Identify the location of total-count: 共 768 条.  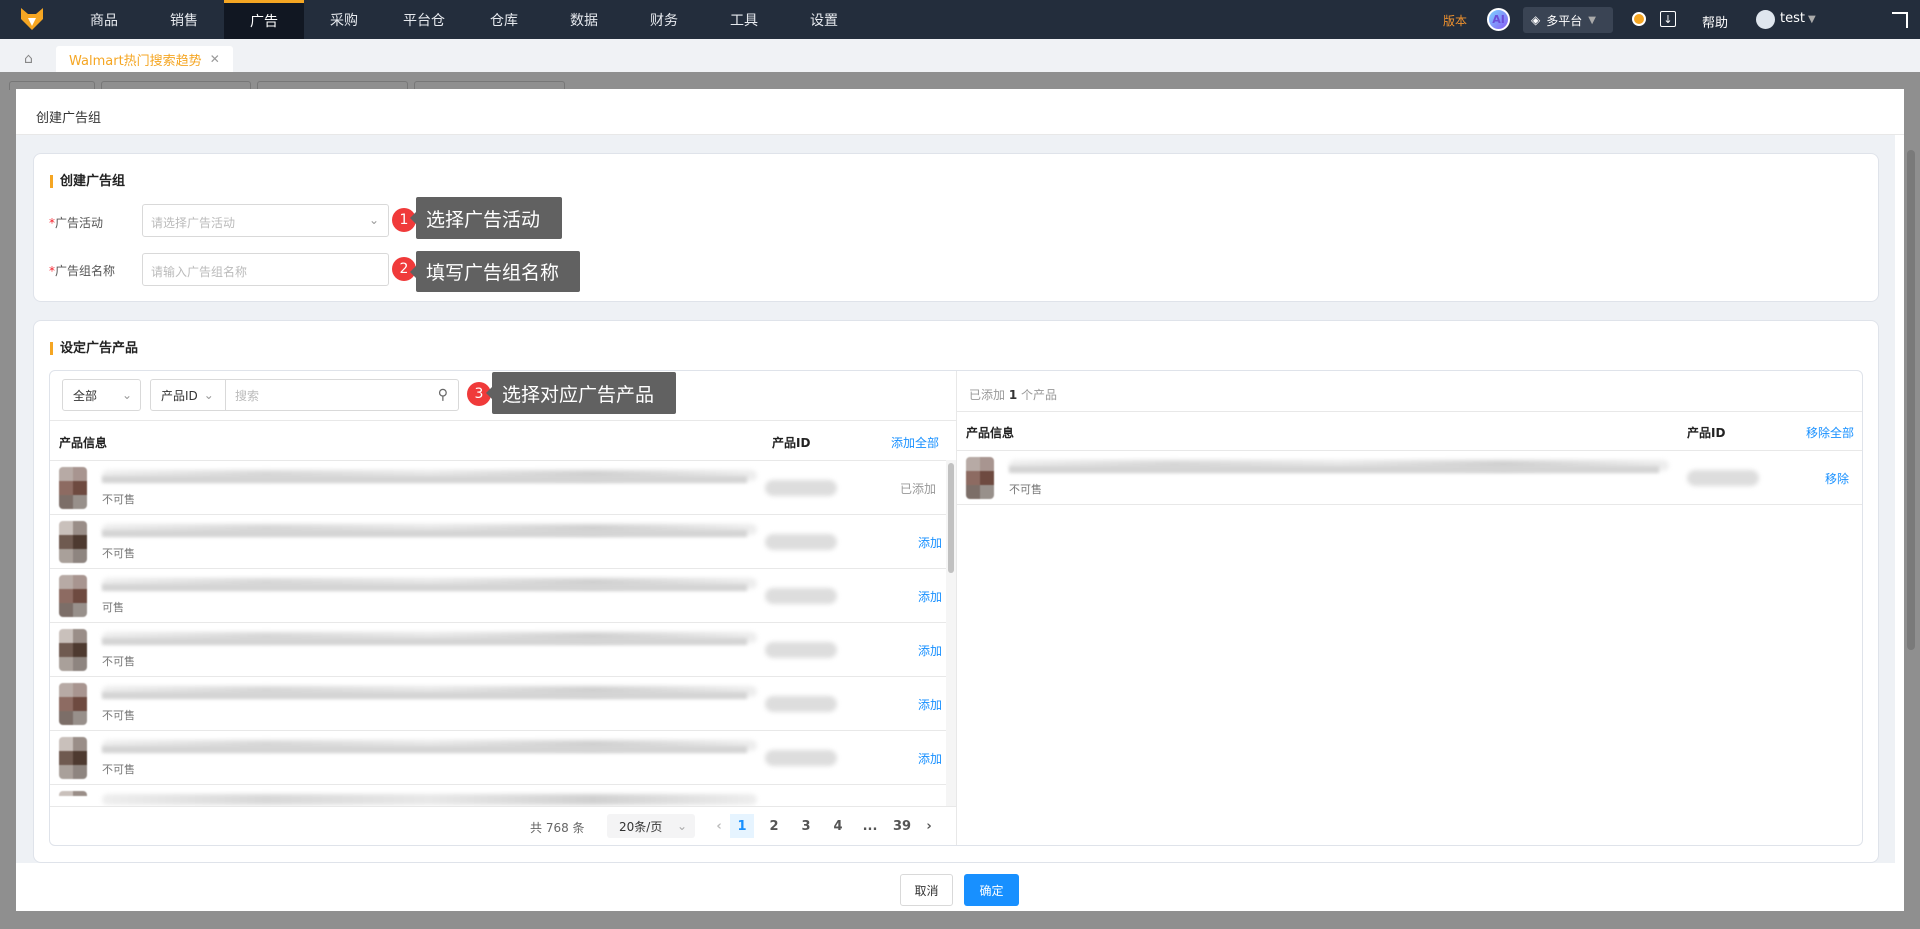
(557, 828).